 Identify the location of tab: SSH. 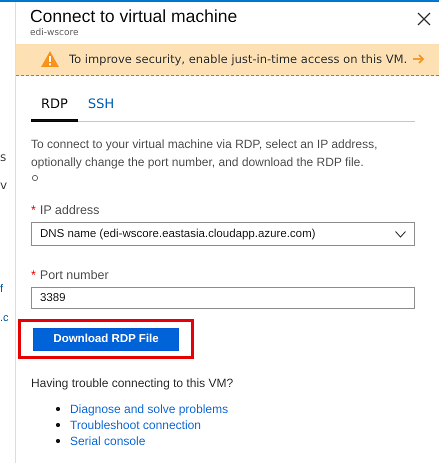
(101, 108).